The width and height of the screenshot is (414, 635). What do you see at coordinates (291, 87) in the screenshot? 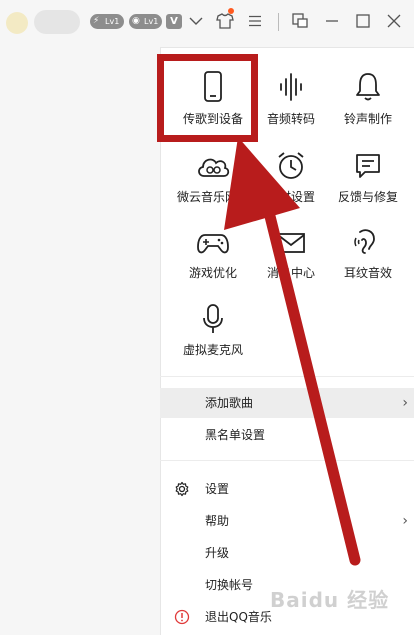
I see `waveform-icon` at bounding box center [291, 87].